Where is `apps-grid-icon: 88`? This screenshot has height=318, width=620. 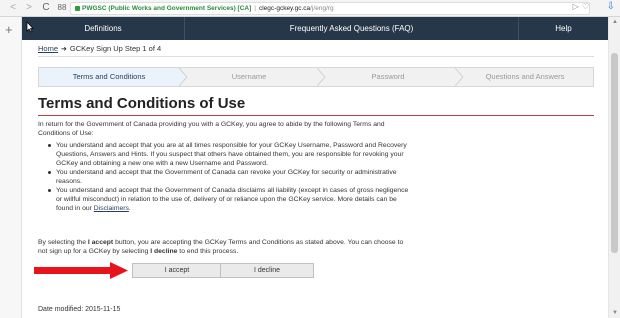 apps-grid-icon: 88 is located at coordinates (62, 8).